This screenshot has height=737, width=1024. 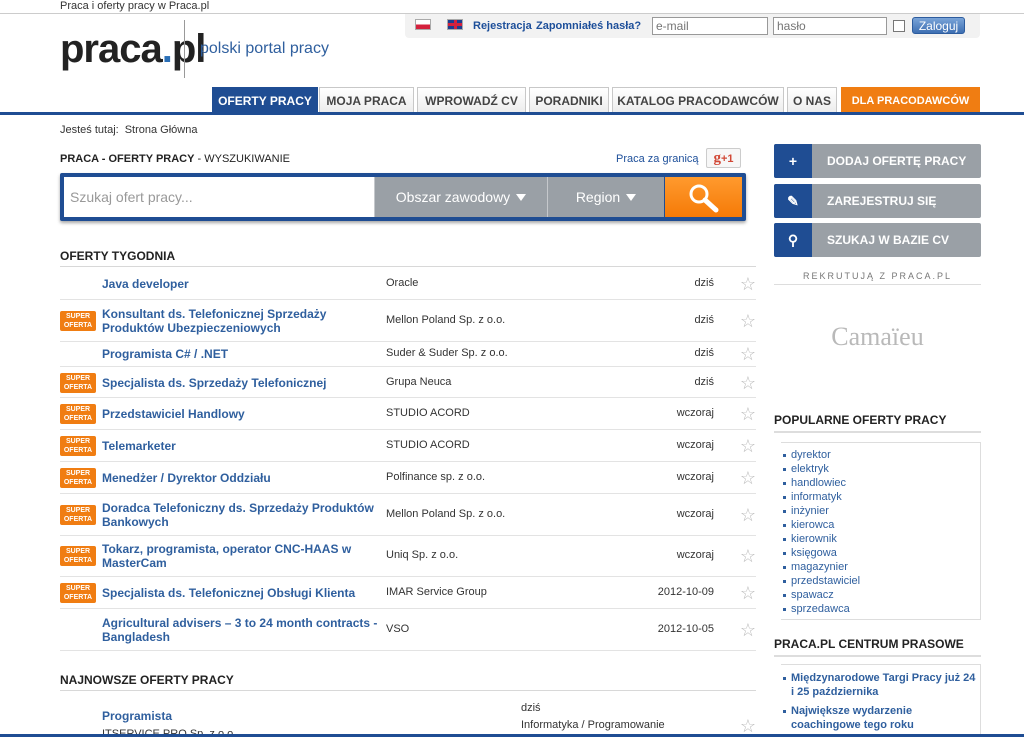 I want to click on popular-offer-link: kierowca, so click(x=880, y=525).